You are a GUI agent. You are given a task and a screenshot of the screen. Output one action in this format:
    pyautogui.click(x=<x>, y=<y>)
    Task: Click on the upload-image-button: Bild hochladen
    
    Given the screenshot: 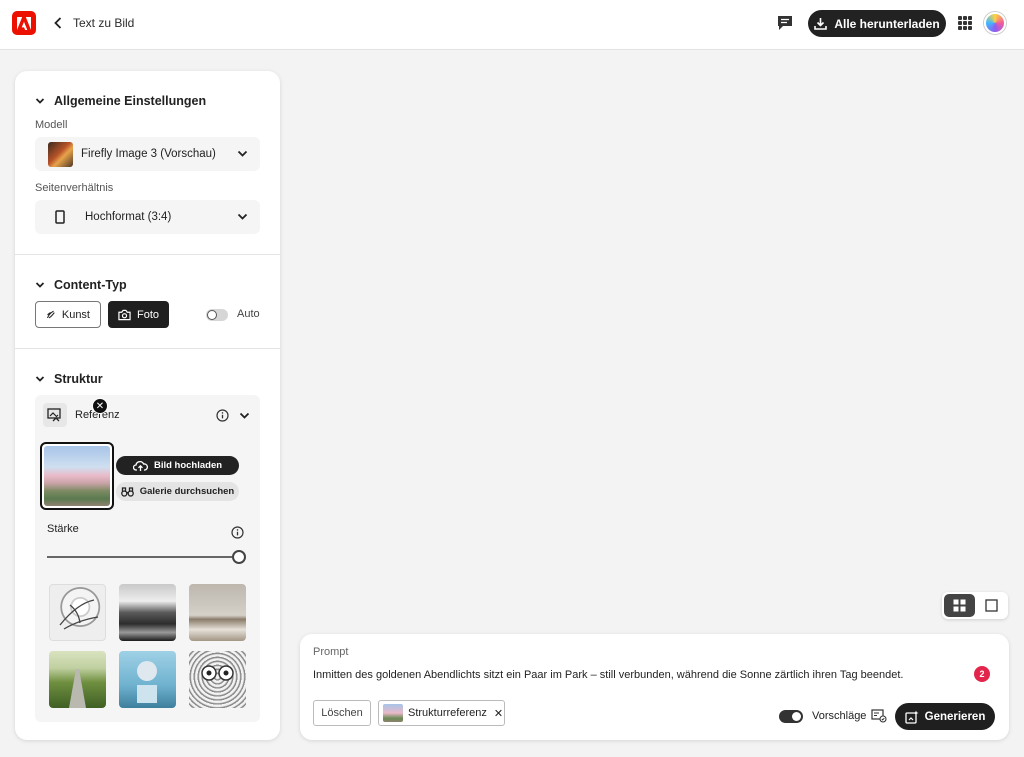 What is the action you would take?
    pyautogui.click(x=177, y=465)
    